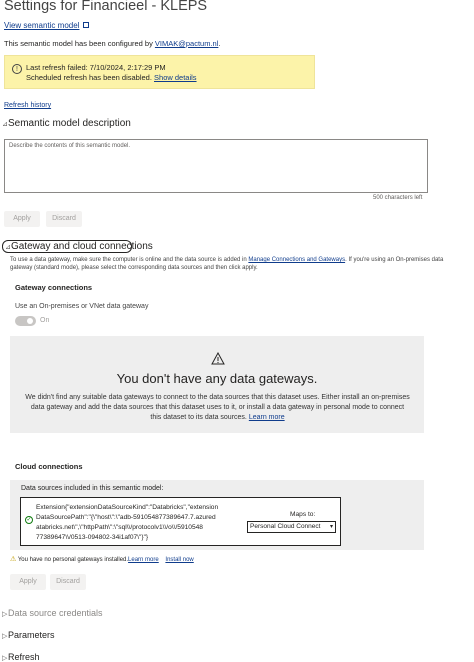 This screenshot has width=474, height=662. Describe the element at coordinates (331, 527) in the screenshot. I see `chevron-down-icon: ▾` at that location.